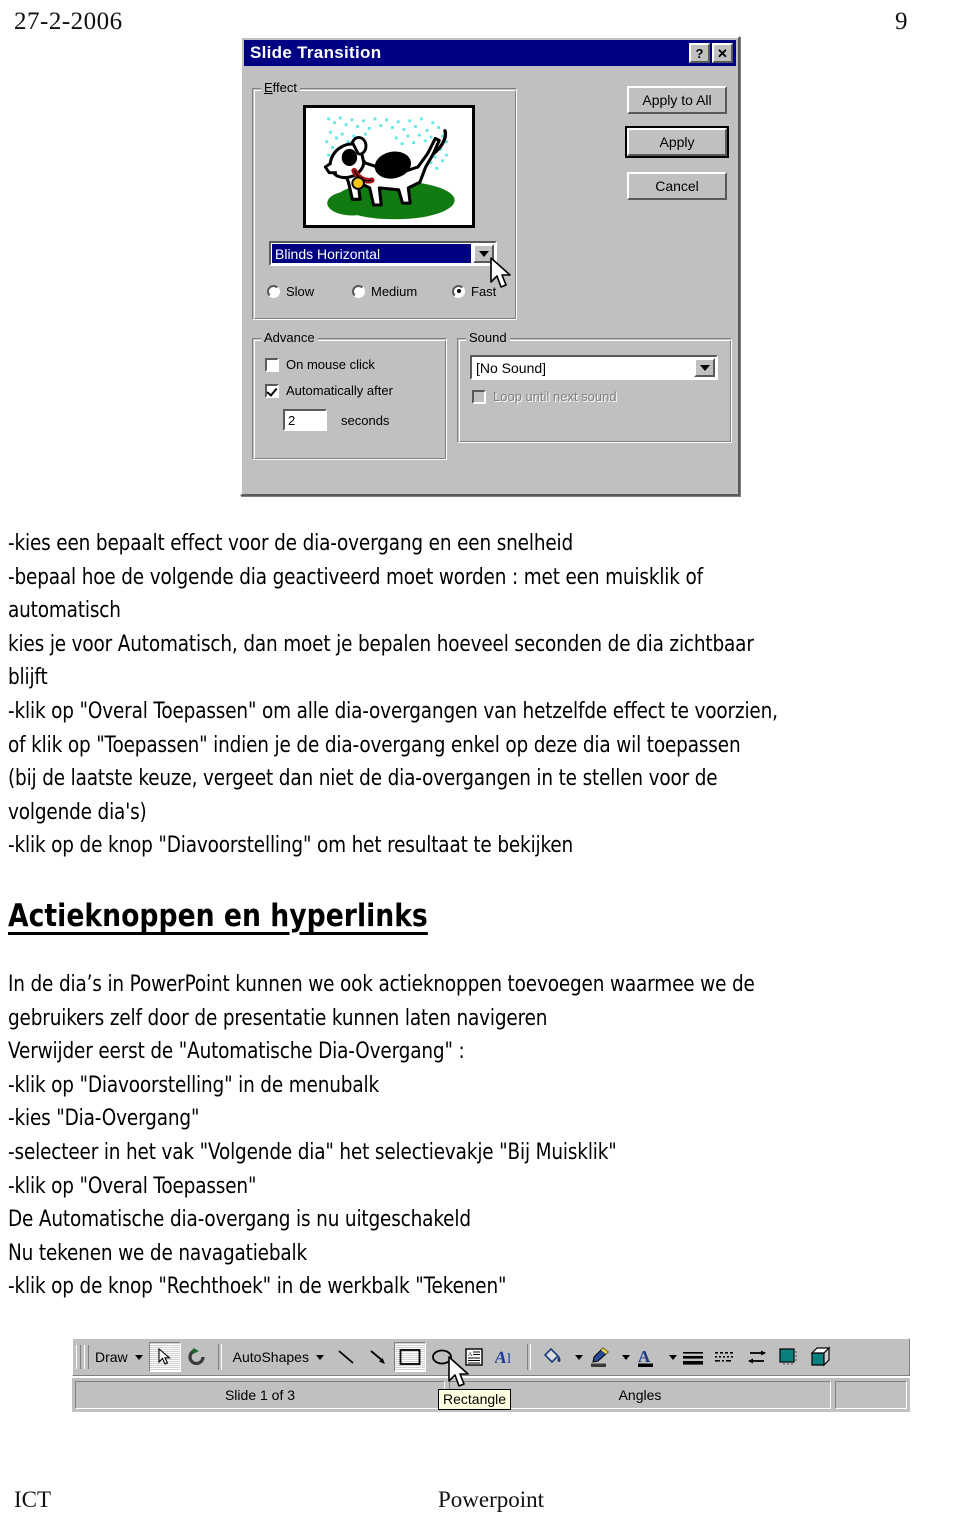 Image resolution: width=960 pixels, height=1521 pixels. What do you see at coordinates (871, 1395) in the screenshot?
I see `status-extra-panel` at bounding box center [871, 1395].